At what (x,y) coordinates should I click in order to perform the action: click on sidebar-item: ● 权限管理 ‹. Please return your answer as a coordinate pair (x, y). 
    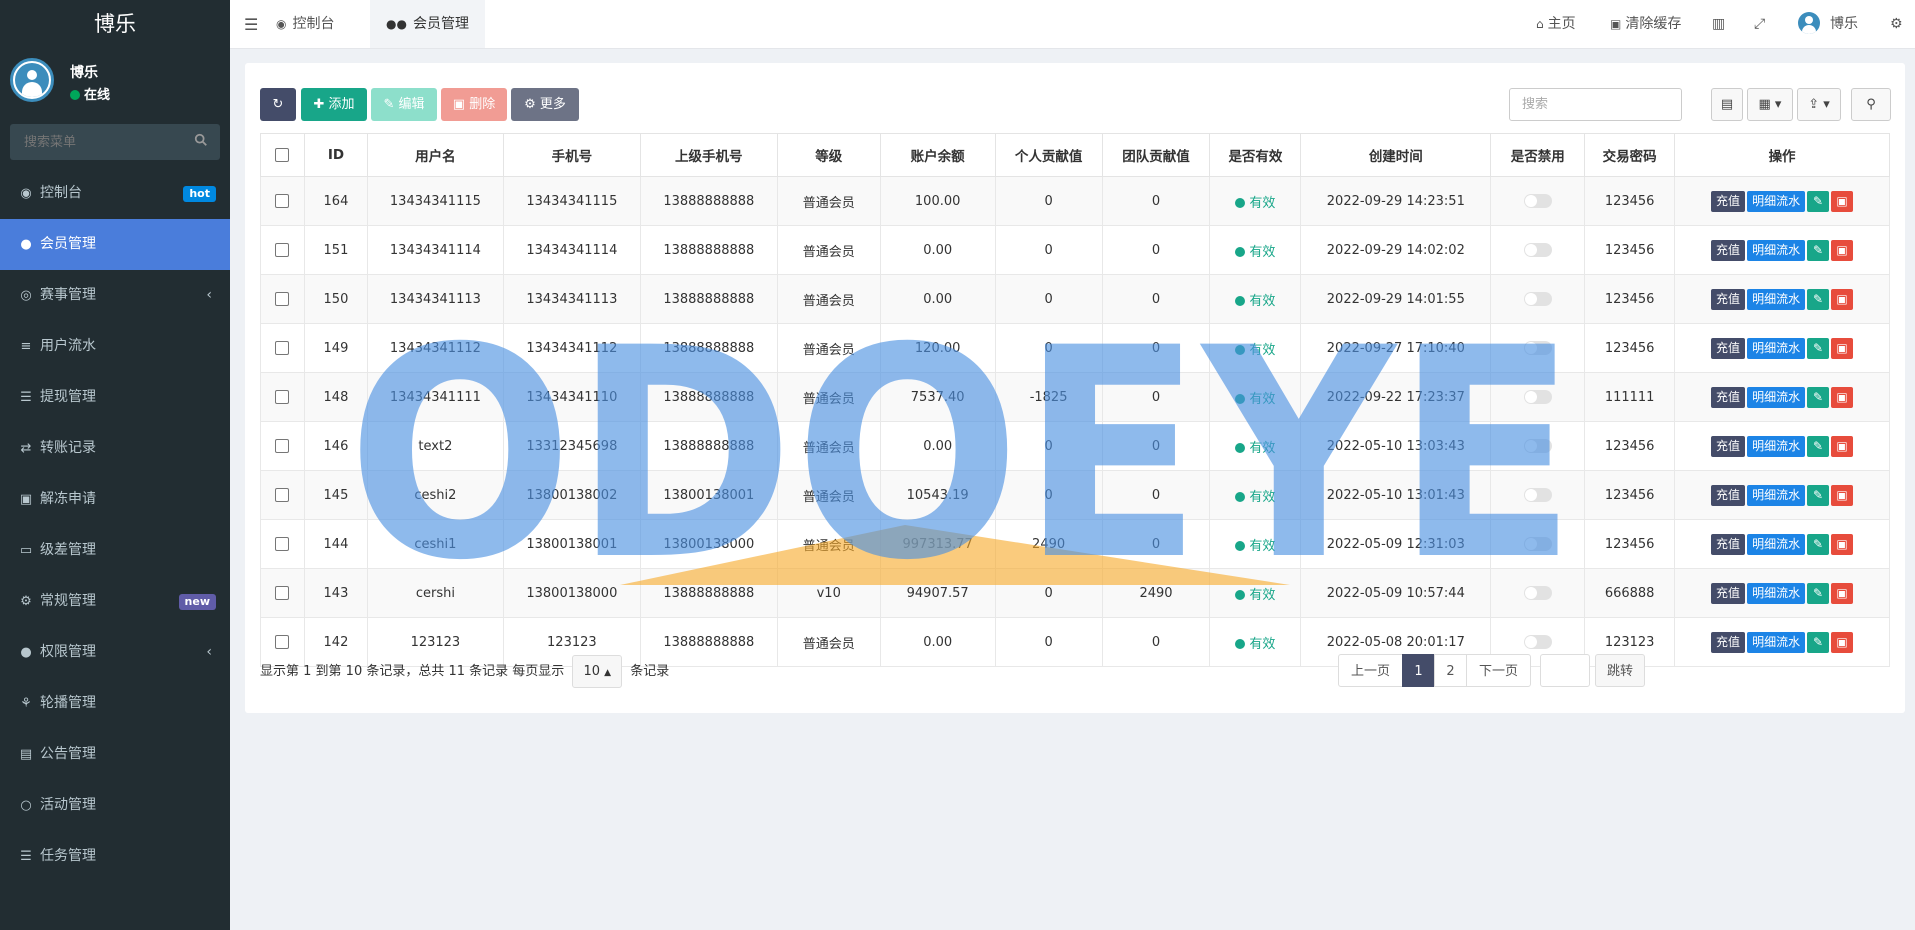
    Looking at the image, I should click on (115, 652).